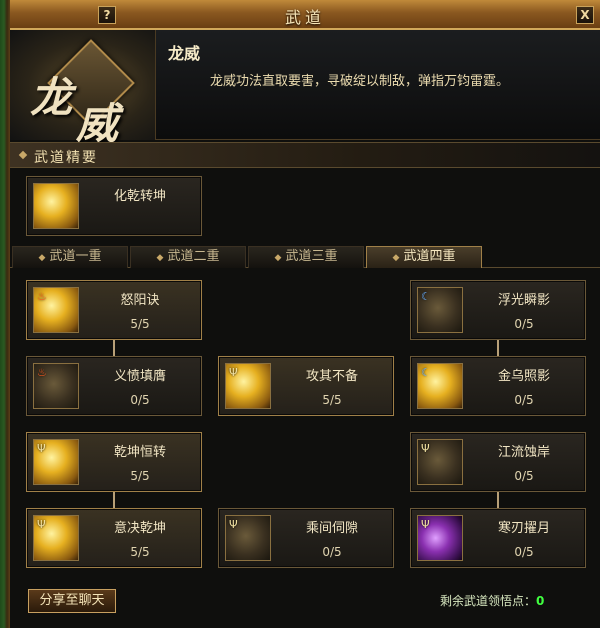 The height and width of the screenshot is (628, 600). What do you see at coordinates (523, 376) in the screenshot?
I see `skill-slot-name: 金乌照影` at bounding box center [523, 376].